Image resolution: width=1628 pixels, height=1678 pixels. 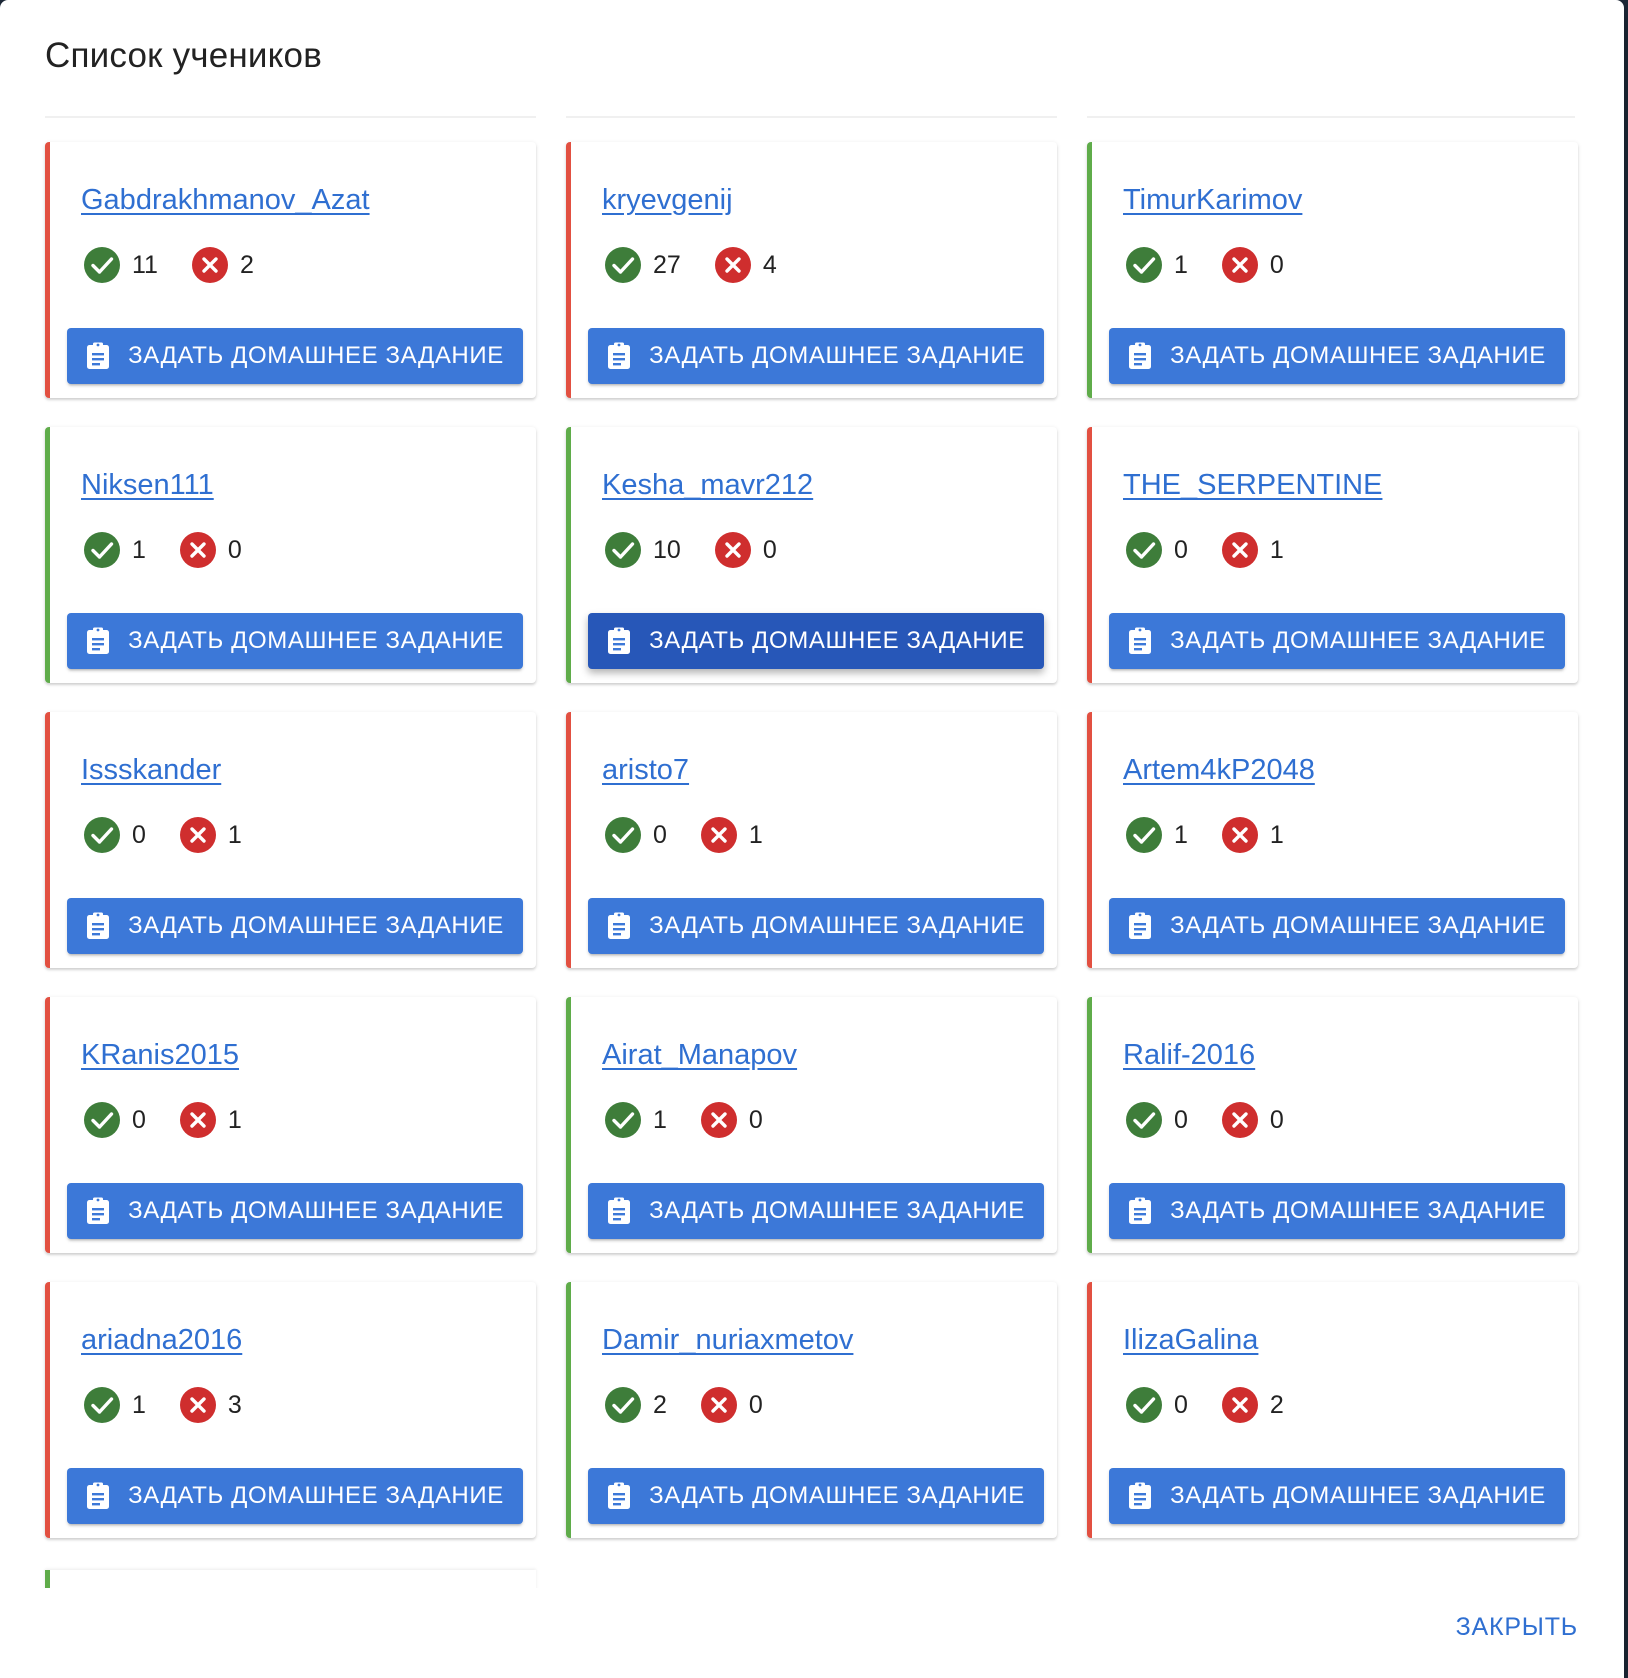 What do you see at coordinates (1252, 485) in the screenshot?
I see `student-name-link: THE_SERPENTINE` at bounding box center [1252, 485].